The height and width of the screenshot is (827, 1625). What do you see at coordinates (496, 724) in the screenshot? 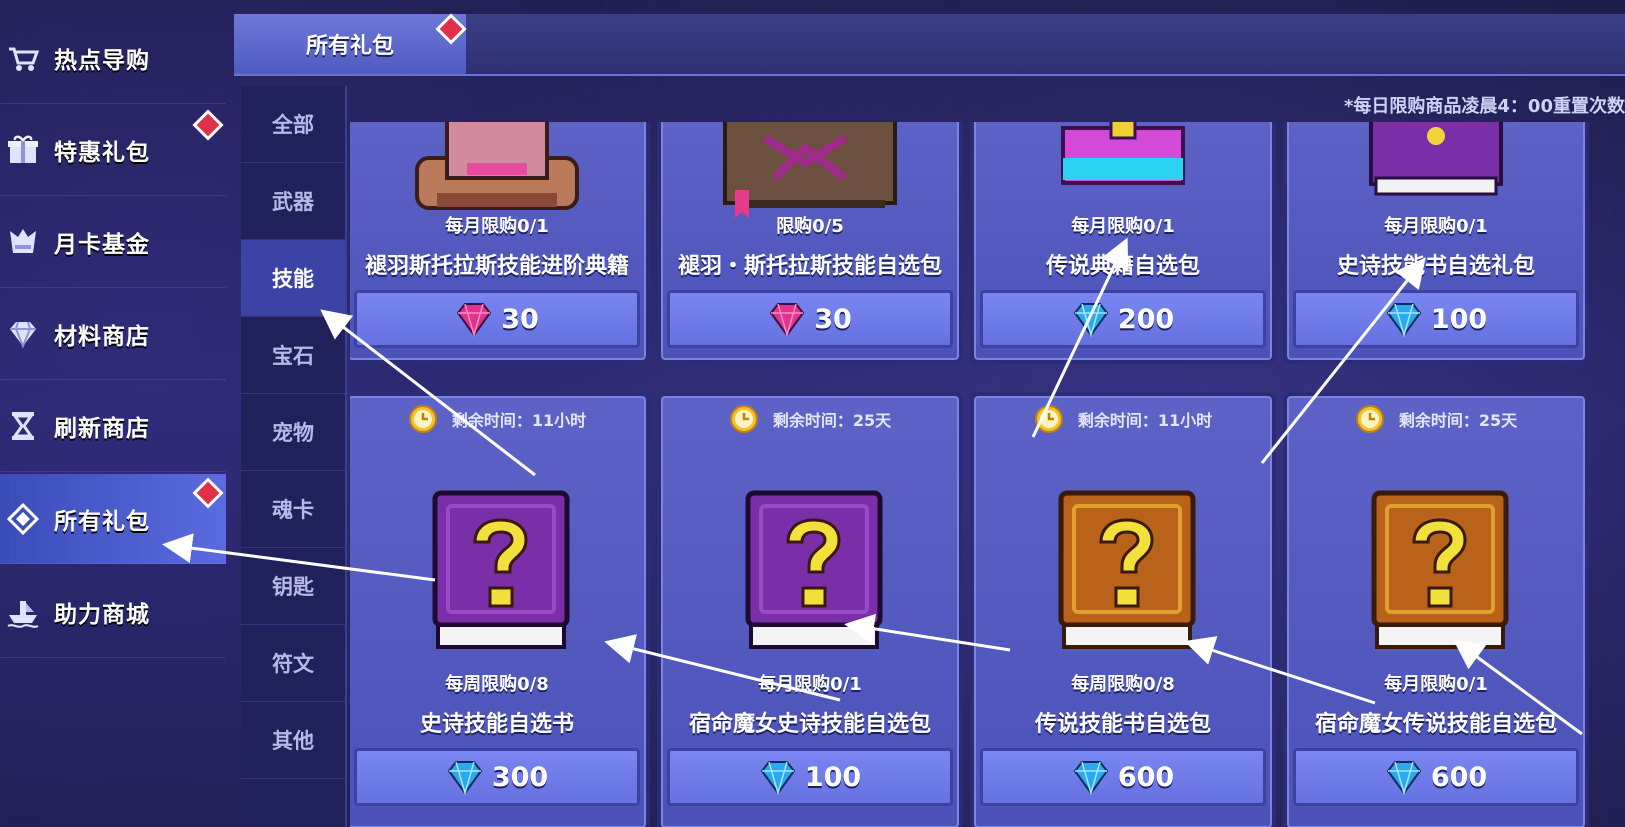
I see `product-name: 史诗技能自选书` at bounding box center [496, 724].